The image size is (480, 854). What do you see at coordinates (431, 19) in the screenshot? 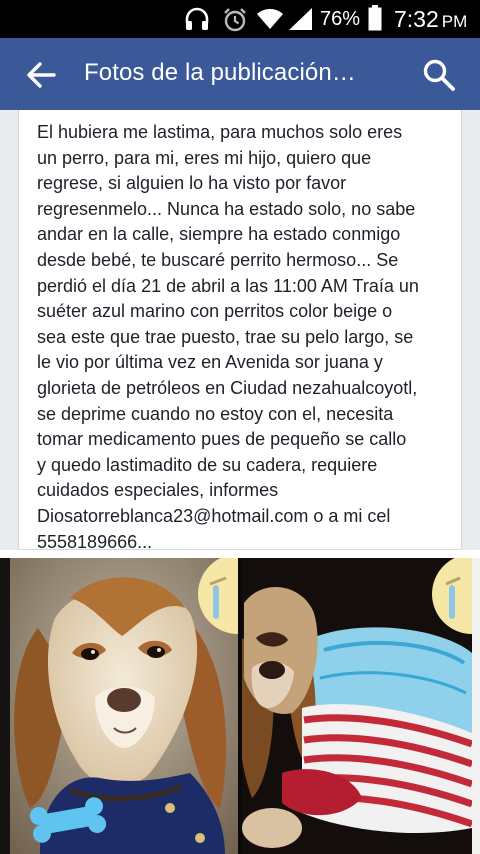
I see `clock: 7:32 PM` at bounding box center [431, 19].